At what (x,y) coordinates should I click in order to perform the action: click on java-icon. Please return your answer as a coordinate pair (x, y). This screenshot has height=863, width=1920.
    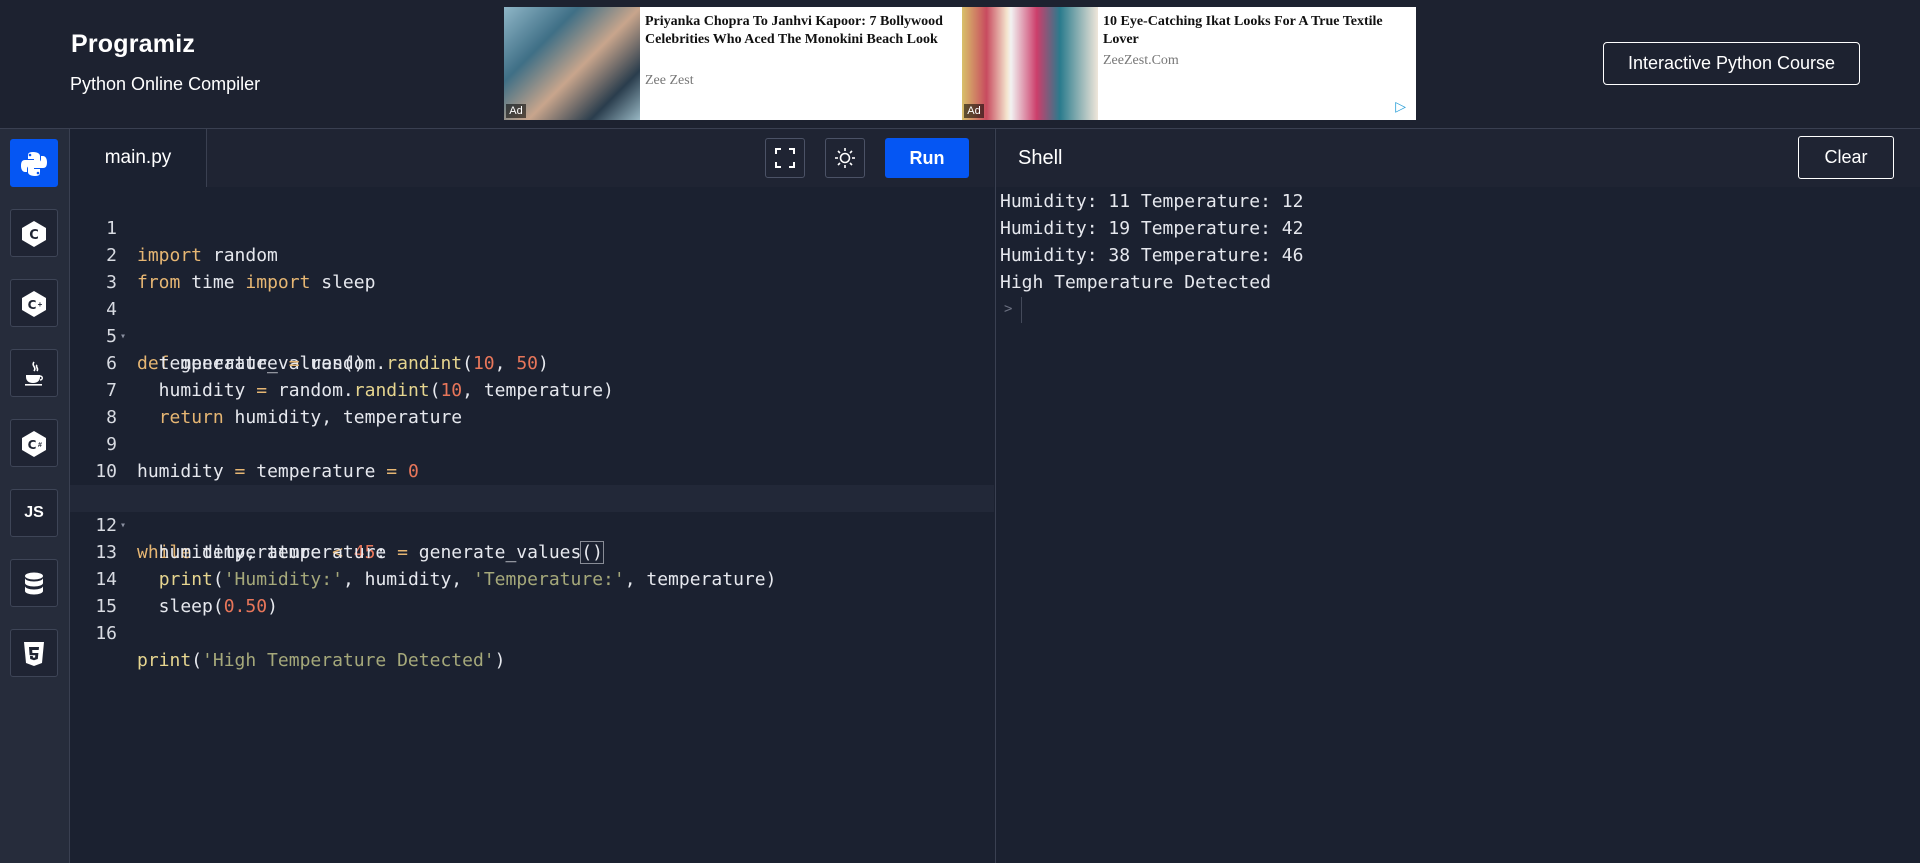
    Looking at the image, I should click on (34, 373).